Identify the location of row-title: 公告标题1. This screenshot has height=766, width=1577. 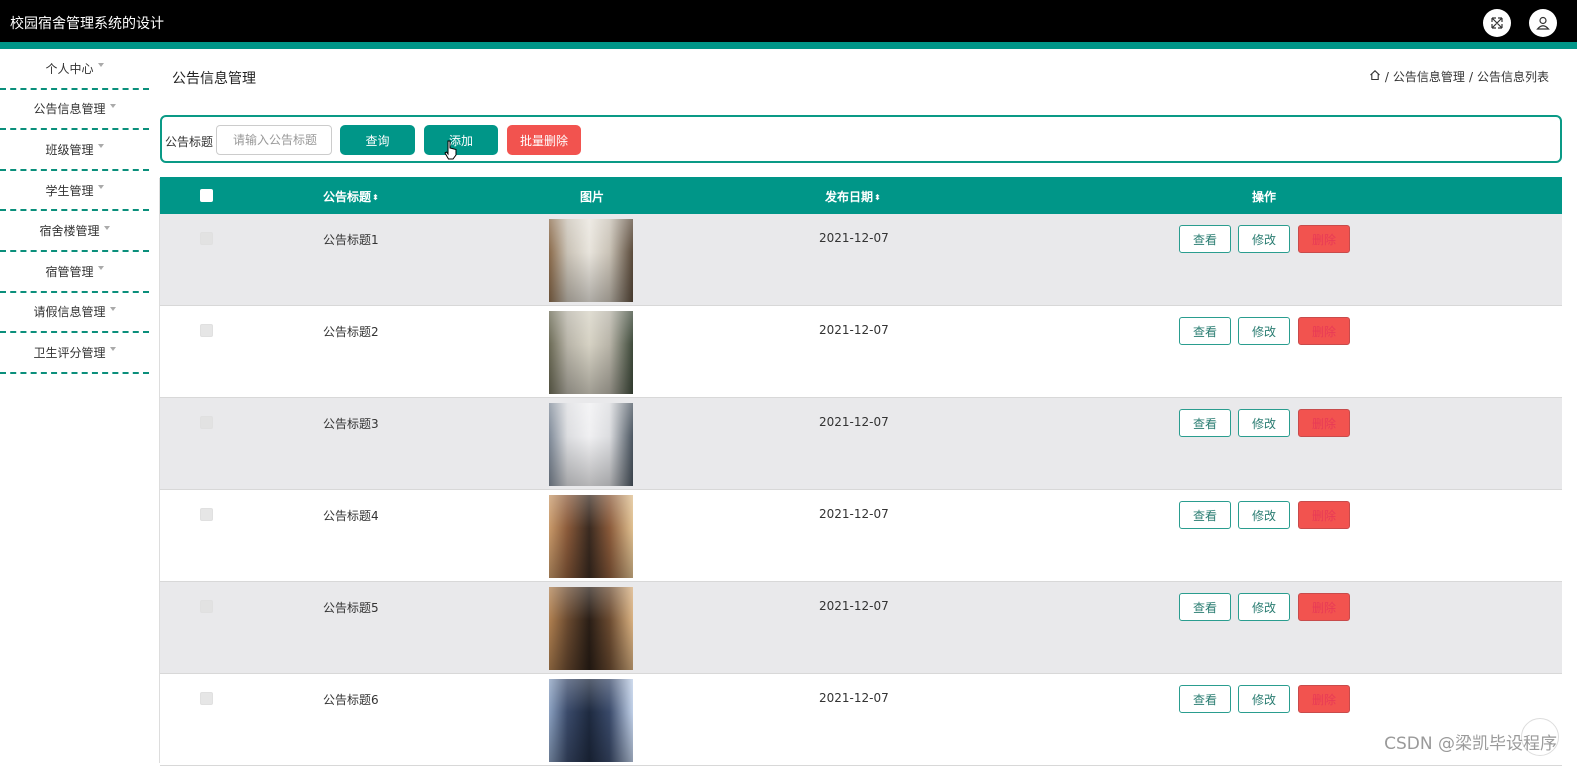
(351, 240).